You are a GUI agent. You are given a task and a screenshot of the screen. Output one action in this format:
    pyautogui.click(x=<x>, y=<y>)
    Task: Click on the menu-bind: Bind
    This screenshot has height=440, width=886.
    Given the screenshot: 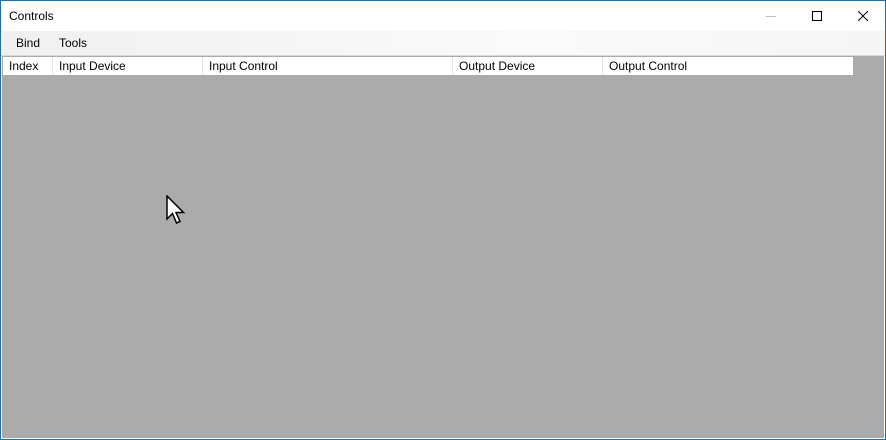 What is the action you would take?
    pyautogui.click(x=28, y=43)
    